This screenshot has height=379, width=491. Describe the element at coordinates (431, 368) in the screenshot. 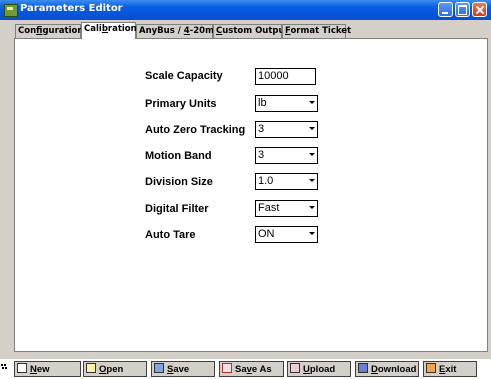

I see `exit-icon` at that location.